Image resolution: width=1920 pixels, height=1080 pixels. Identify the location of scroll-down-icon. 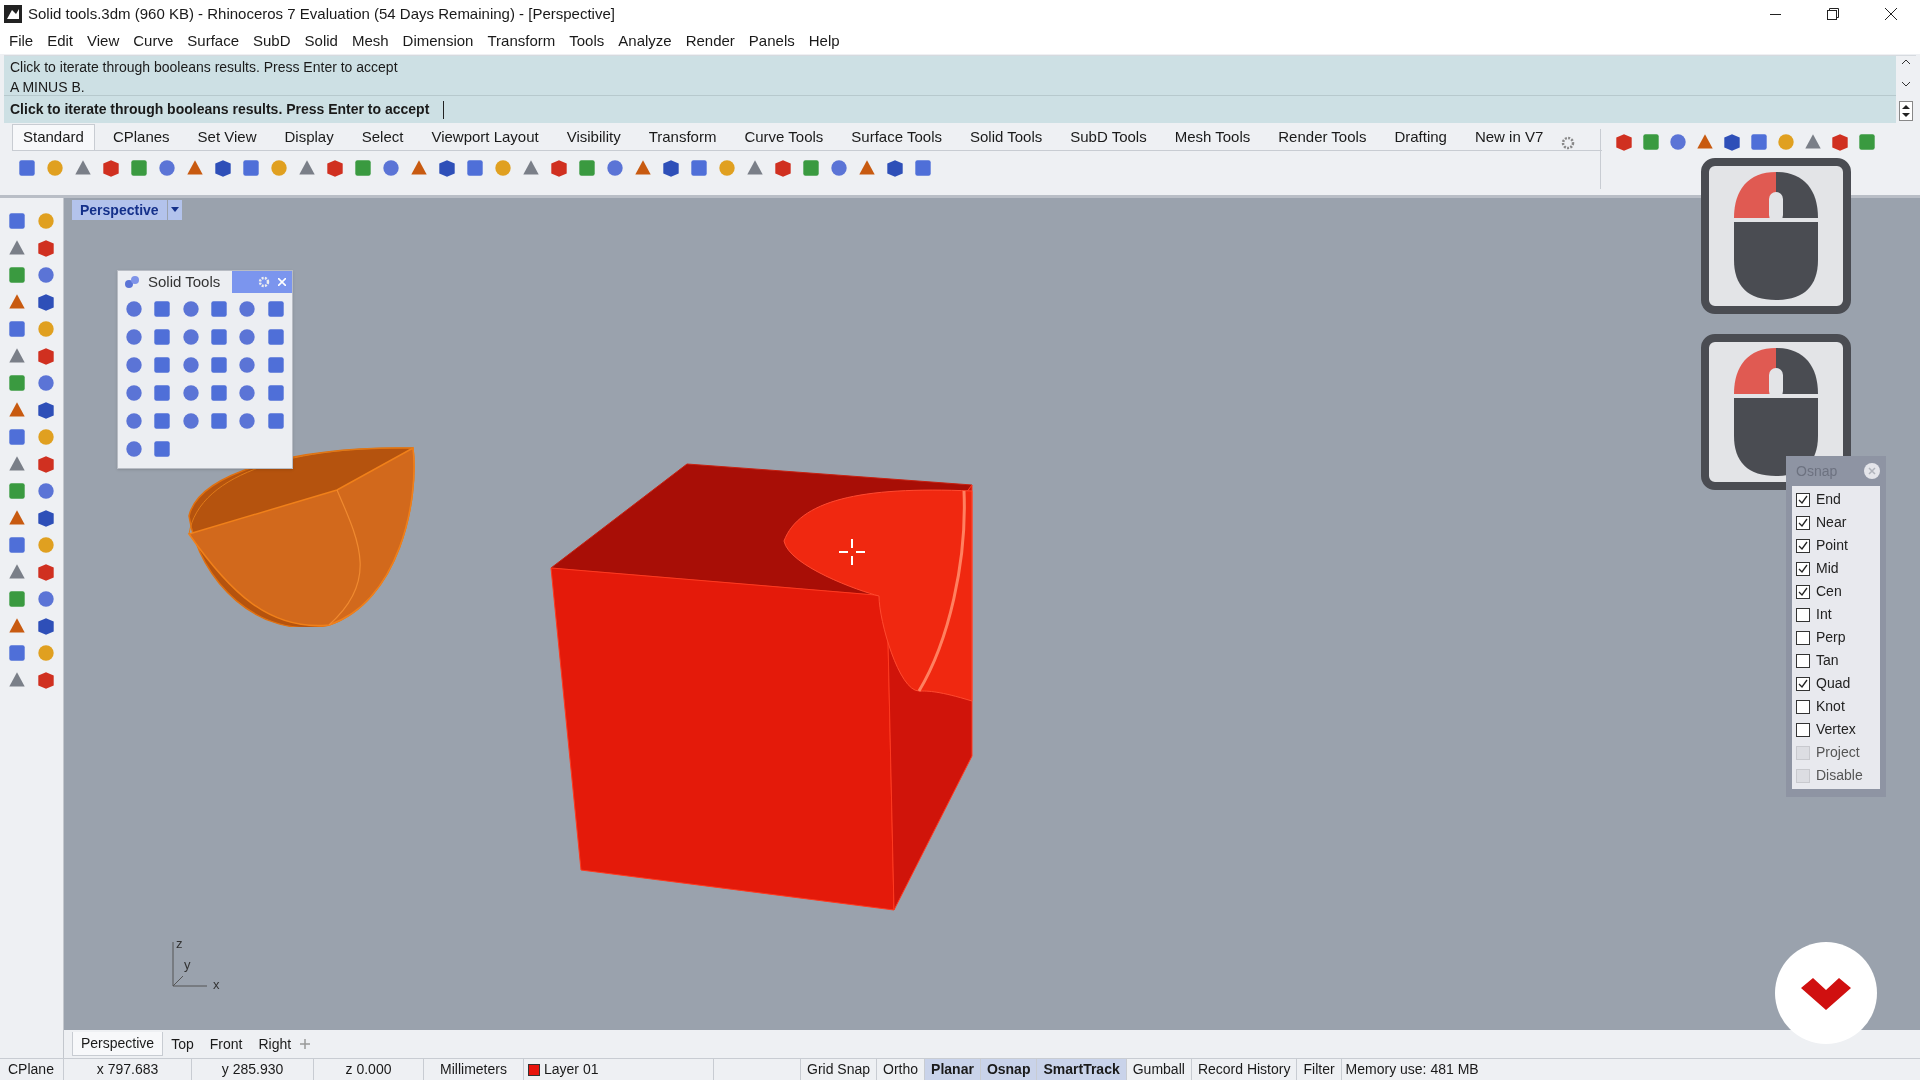
(1906, 83).